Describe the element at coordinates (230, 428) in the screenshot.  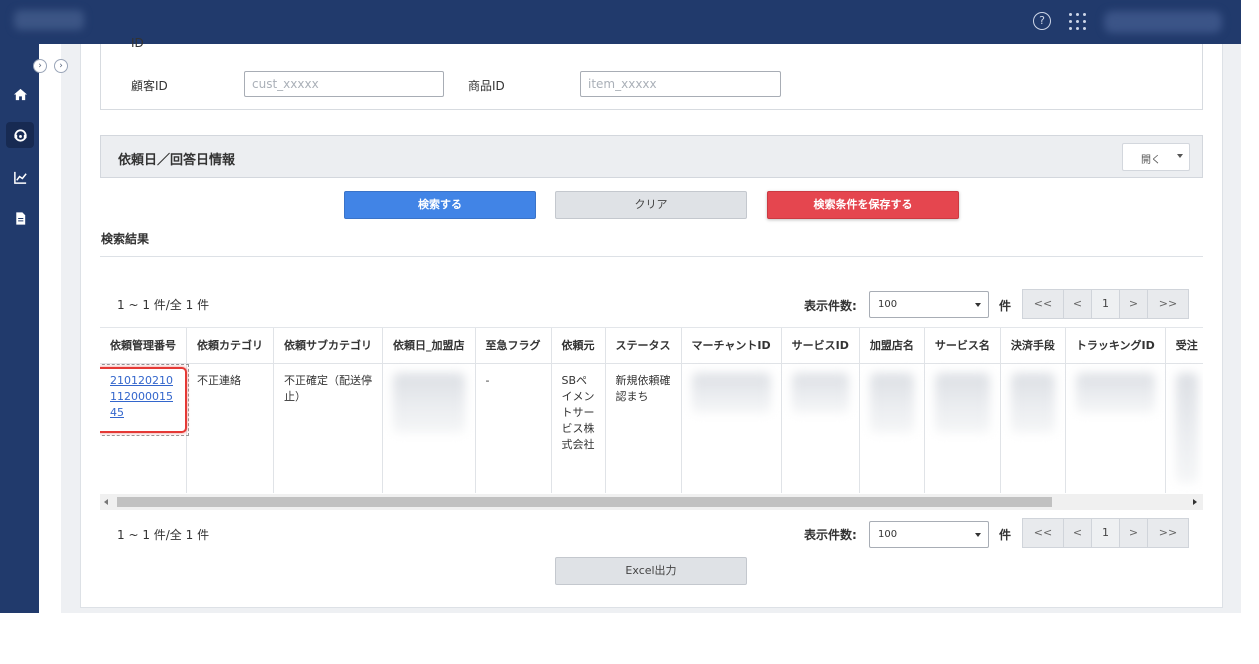
I see `category-cell: 不正連絡` at that location.